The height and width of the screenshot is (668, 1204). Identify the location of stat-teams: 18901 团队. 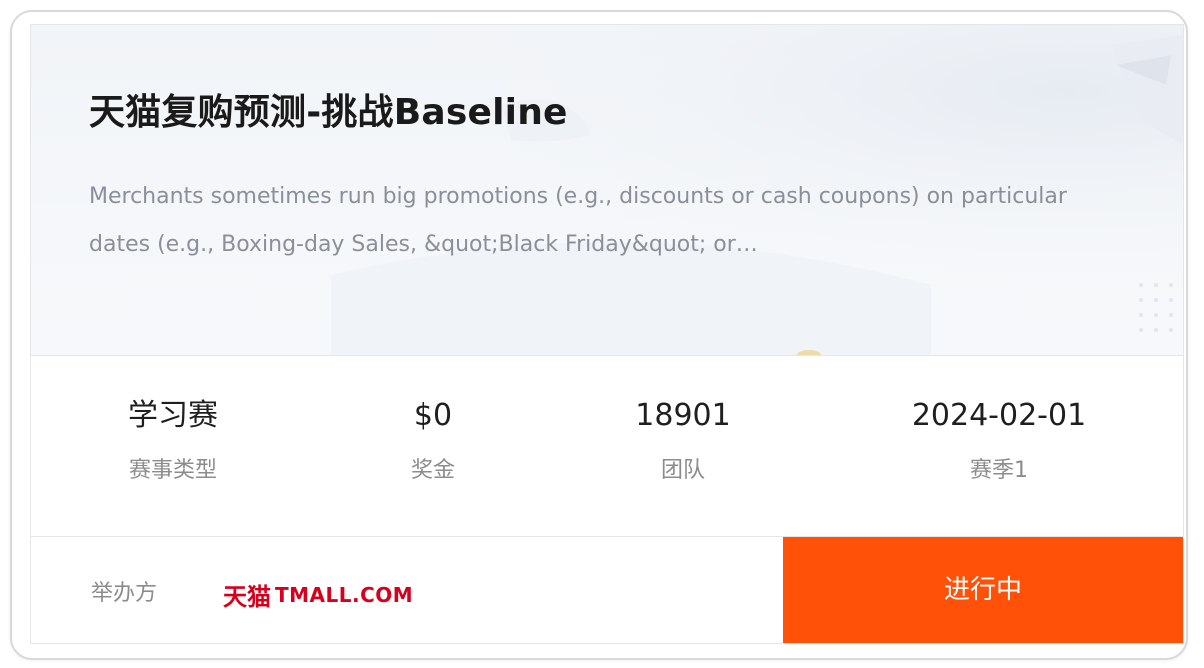
(683, 440).